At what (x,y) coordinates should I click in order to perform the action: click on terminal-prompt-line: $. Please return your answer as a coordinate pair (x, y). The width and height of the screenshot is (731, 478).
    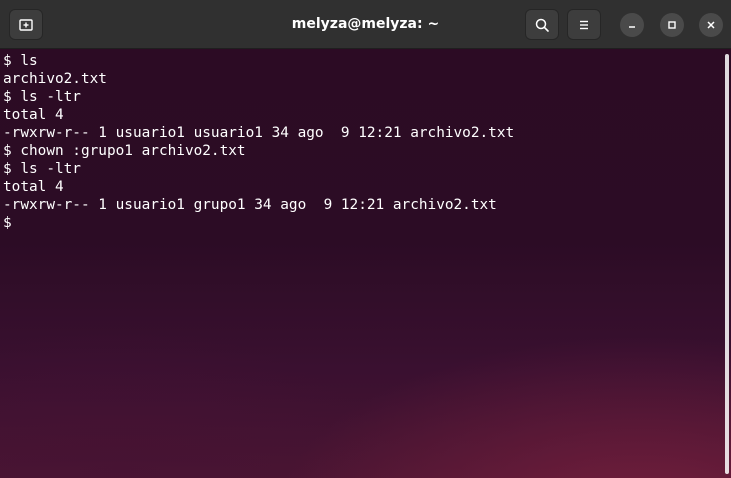
    Looking at the image, I should click on (367, 223).